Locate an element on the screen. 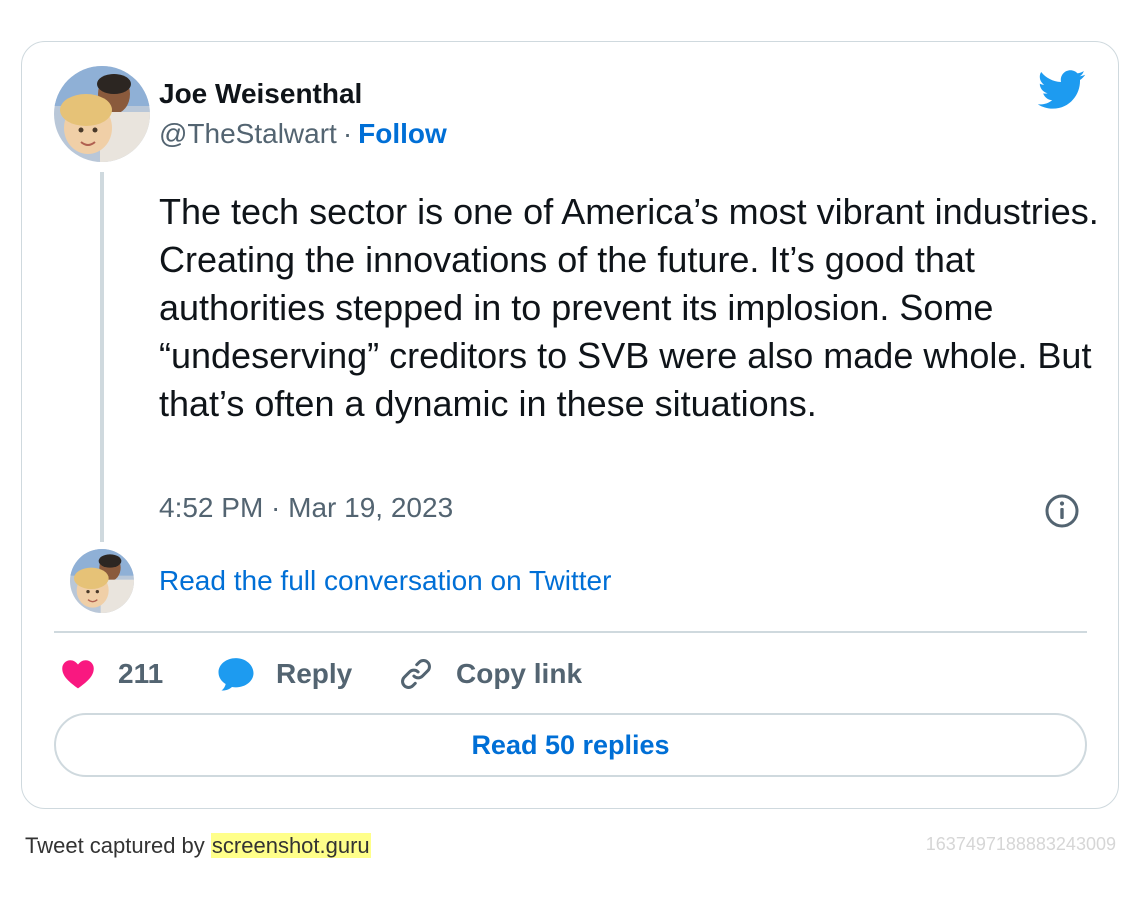 The height and width of the screenshot is (902, 1140). author-avatar is located at coordinates (102, 114).